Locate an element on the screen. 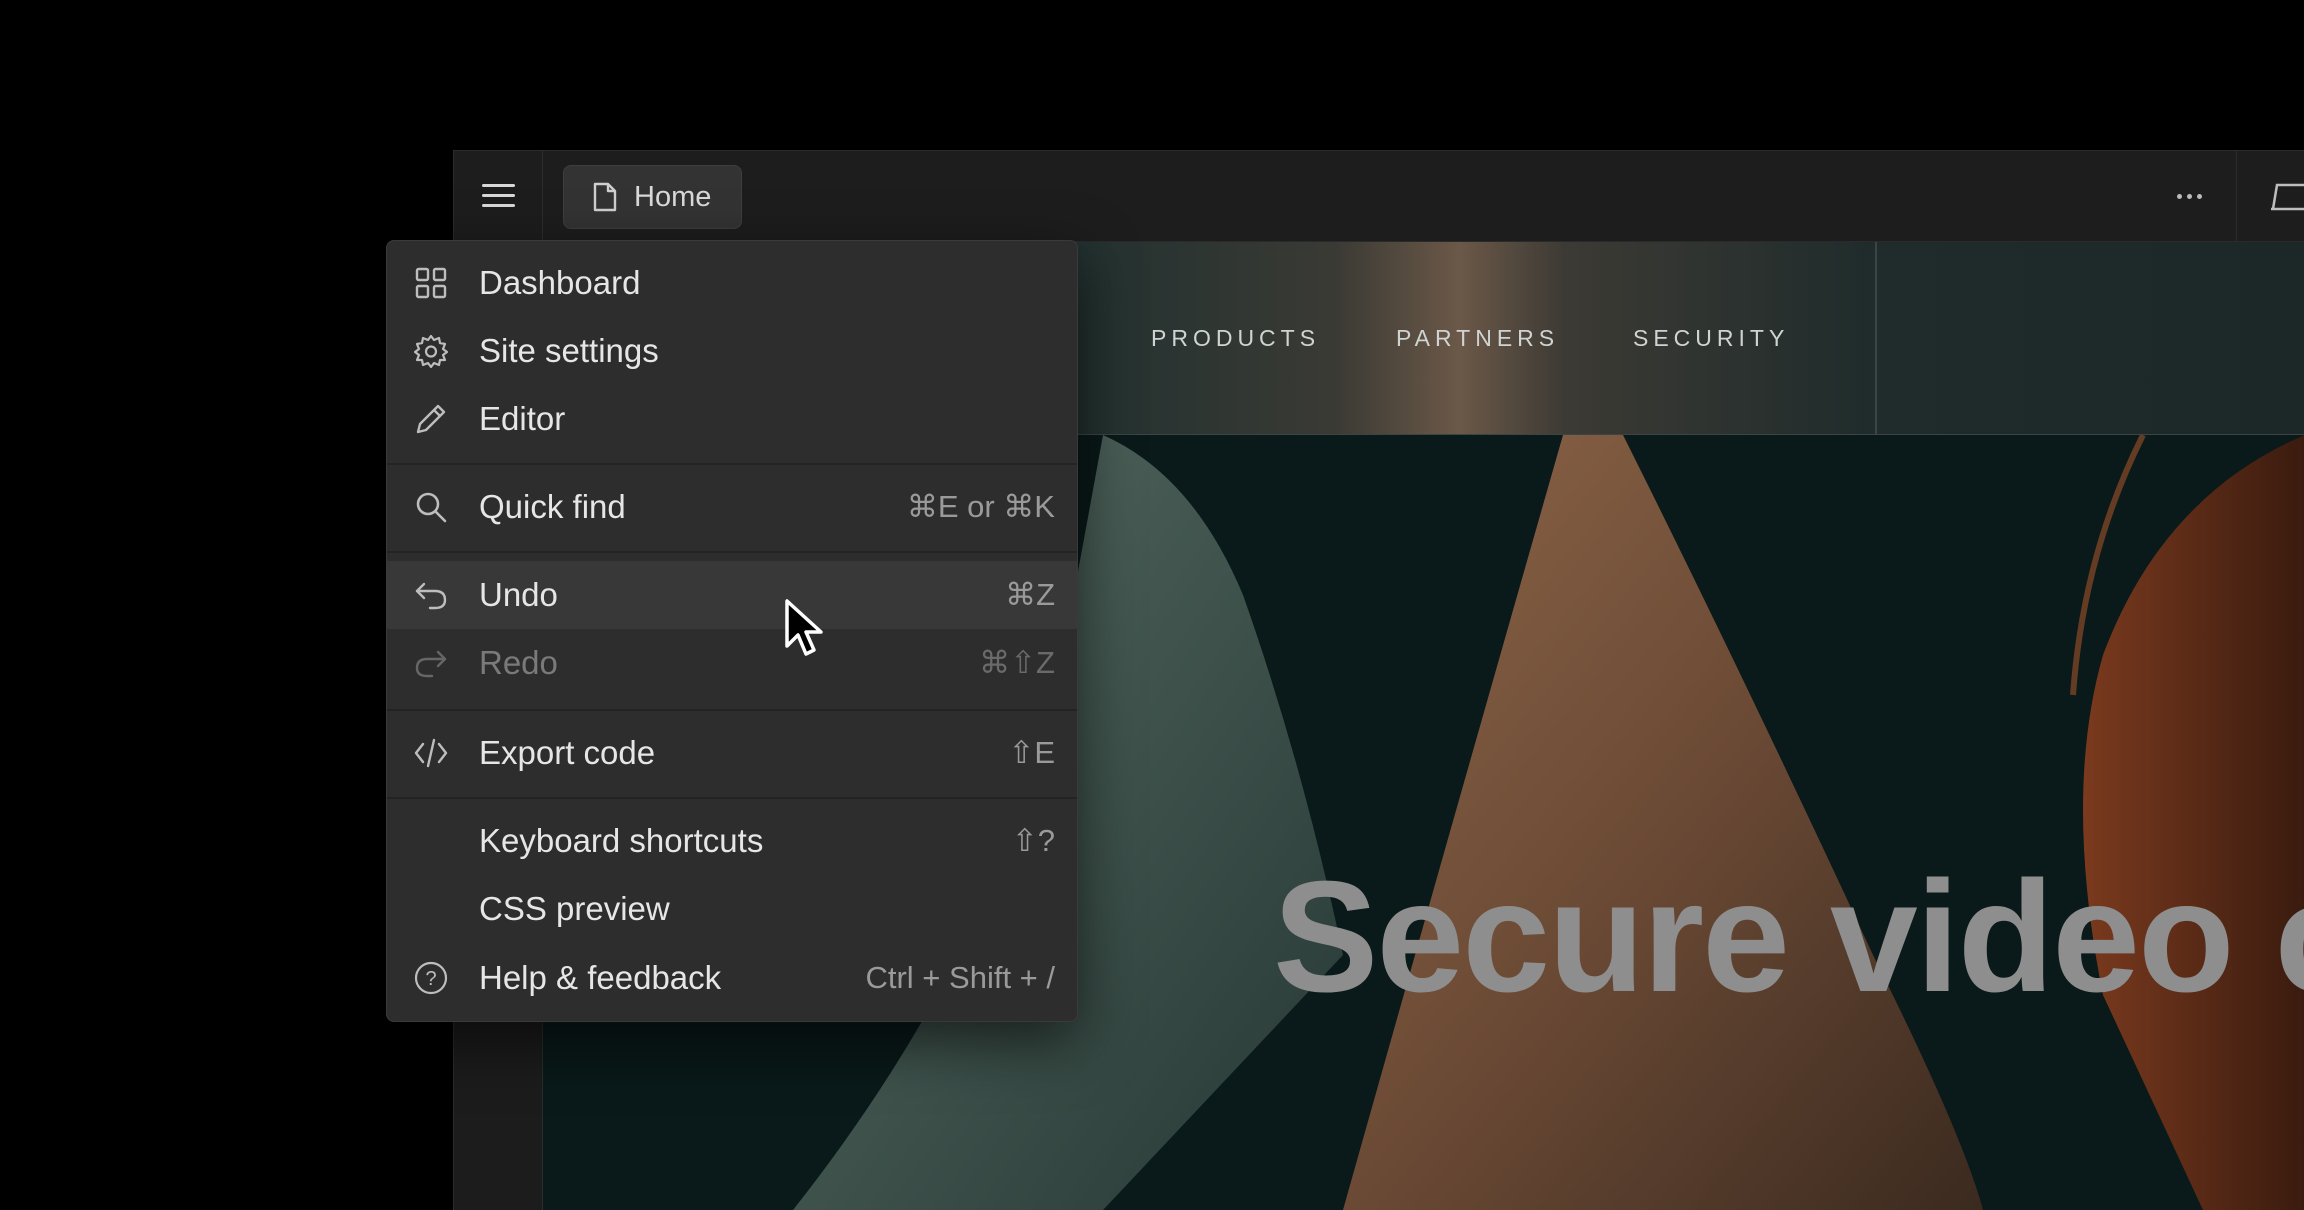  search-icon is located at coordinates (431, 507).